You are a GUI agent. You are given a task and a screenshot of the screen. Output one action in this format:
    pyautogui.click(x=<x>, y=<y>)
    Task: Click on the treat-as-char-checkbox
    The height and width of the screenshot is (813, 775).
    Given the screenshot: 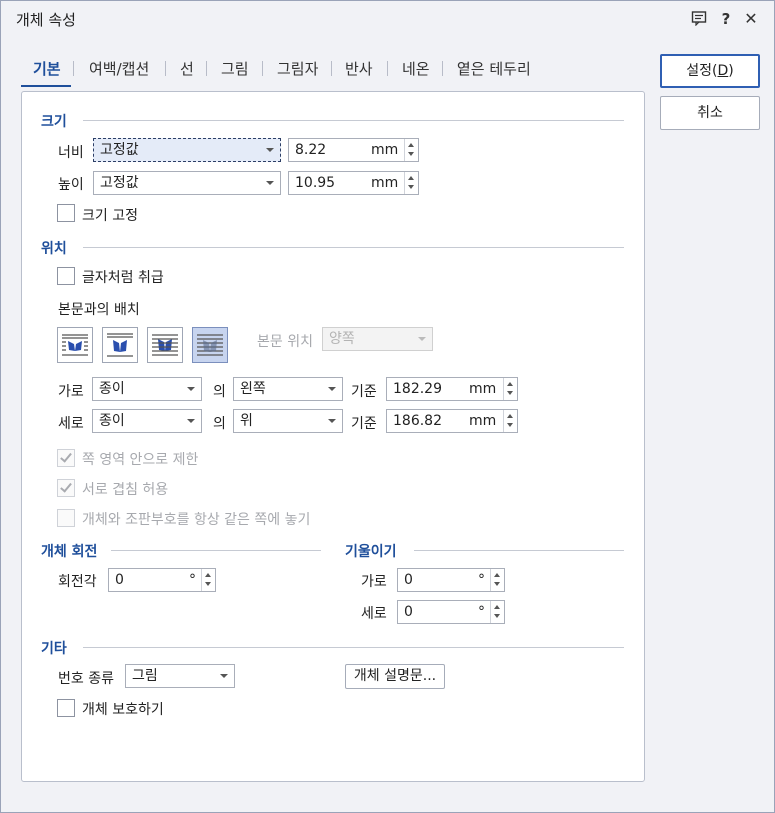 What is the action you would take?
    pyautogui.click(x=66, y=276)
    